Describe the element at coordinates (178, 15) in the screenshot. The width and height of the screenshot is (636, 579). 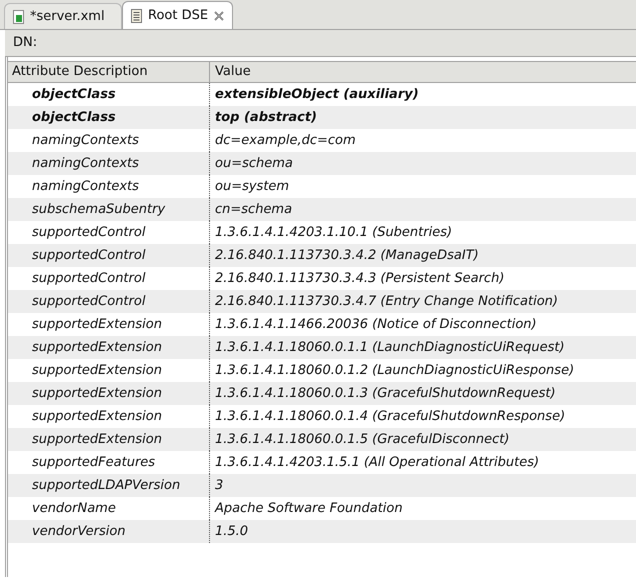
I see `editor-tab: Root DSE` at that location.